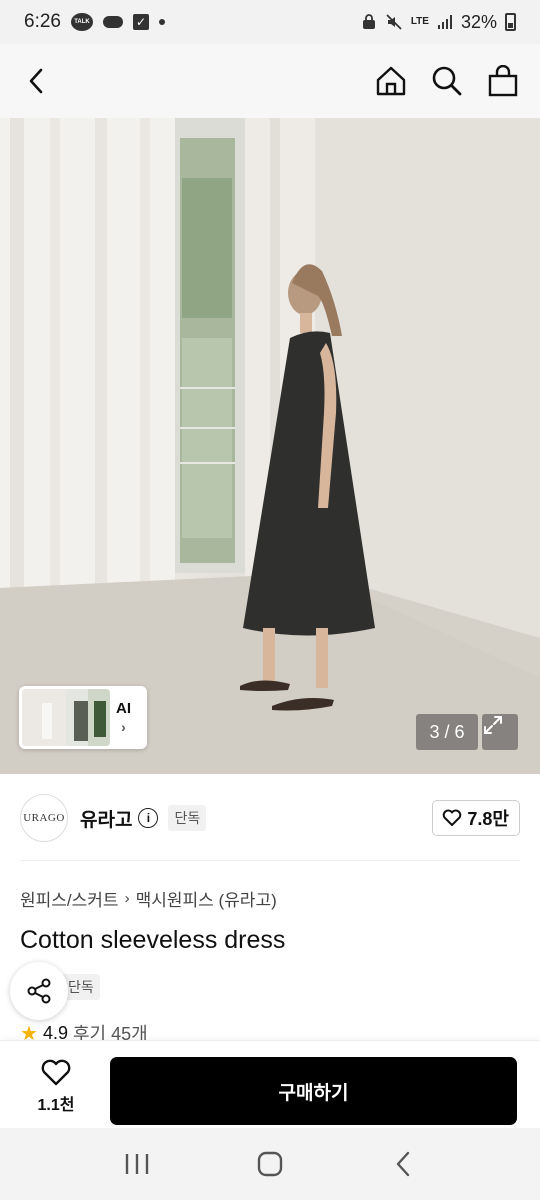  I want to click on ai-styling-thumbnail: AI ›, so click(83, 717).